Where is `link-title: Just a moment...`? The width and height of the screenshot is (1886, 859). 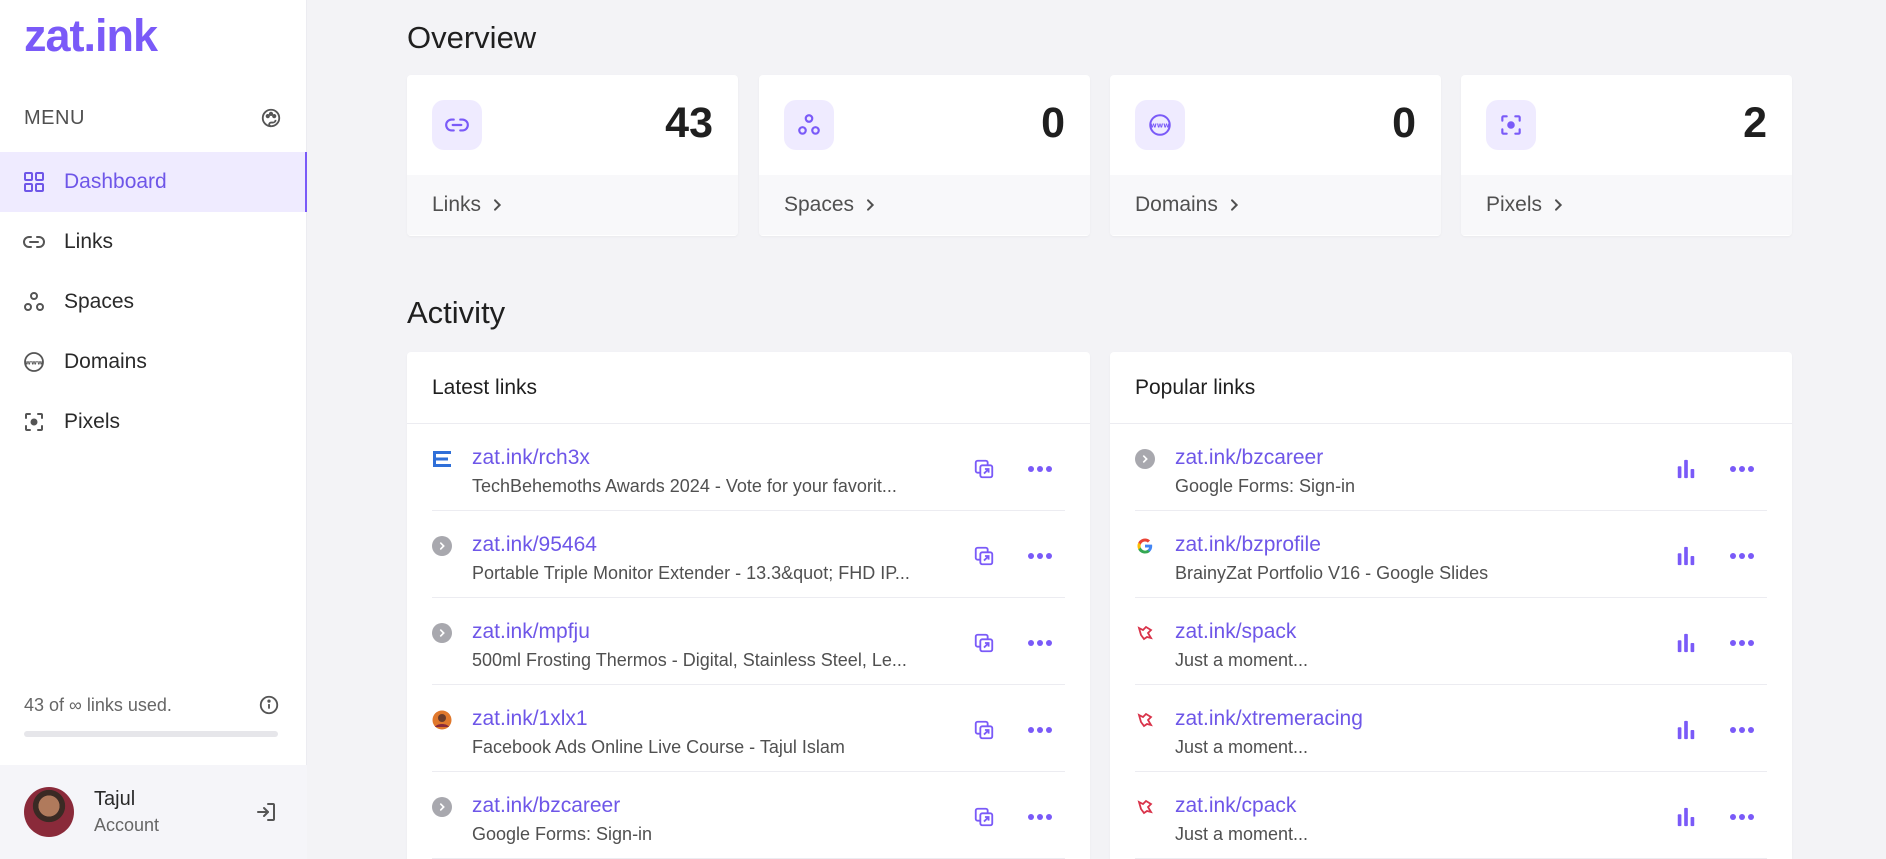
link-title: Just a moment... is located at coordinates (1242, 834).